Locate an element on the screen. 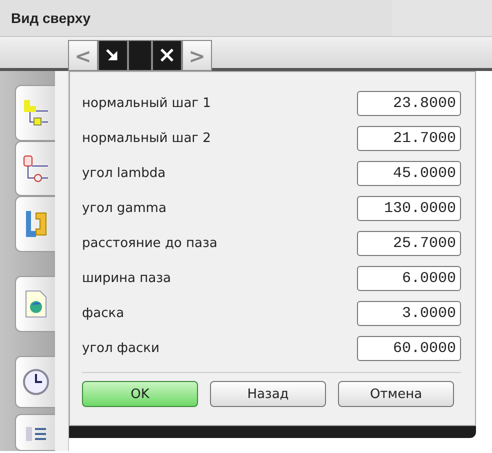 This screenshot has width=492, height=453. clock-icon is located at coordinates (36, 382).